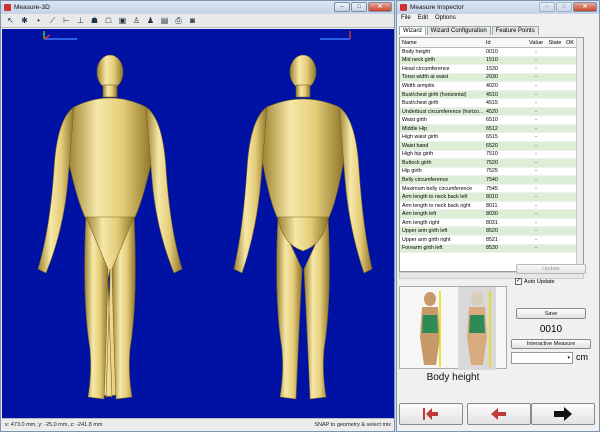 Image resolution: width=600 pixels, height=432 pixels. What do you see at coordinates (52, 20) in the screenshot?
I see `ruler-icon: ⟋` at bounding box center [52, 20].